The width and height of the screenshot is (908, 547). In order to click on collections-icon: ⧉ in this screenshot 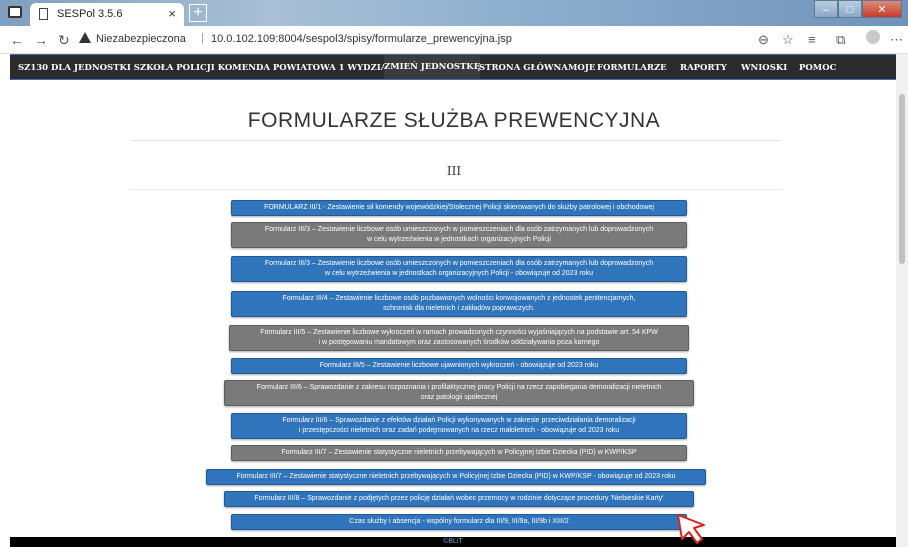, I will do `click(840, 40)`.